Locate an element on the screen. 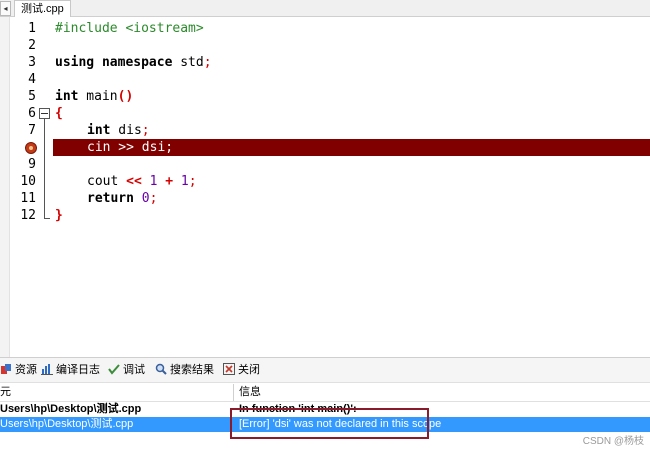 This screenshot has height=450, width=650. panel-tab-close: 关闭 is located at coordinates (241, 370).